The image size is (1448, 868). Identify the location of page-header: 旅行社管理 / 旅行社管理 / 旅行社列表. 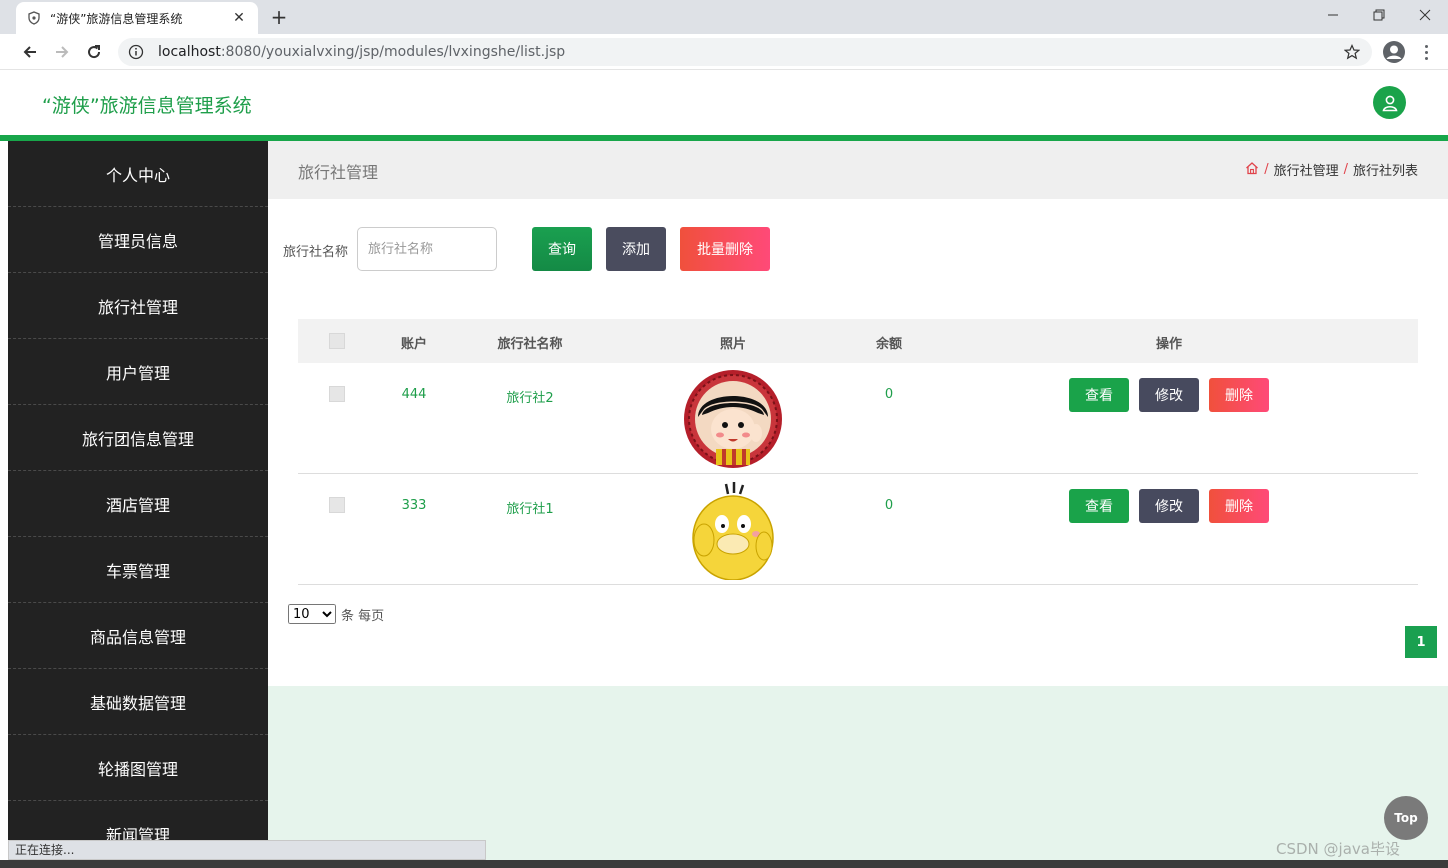
(858, 170).